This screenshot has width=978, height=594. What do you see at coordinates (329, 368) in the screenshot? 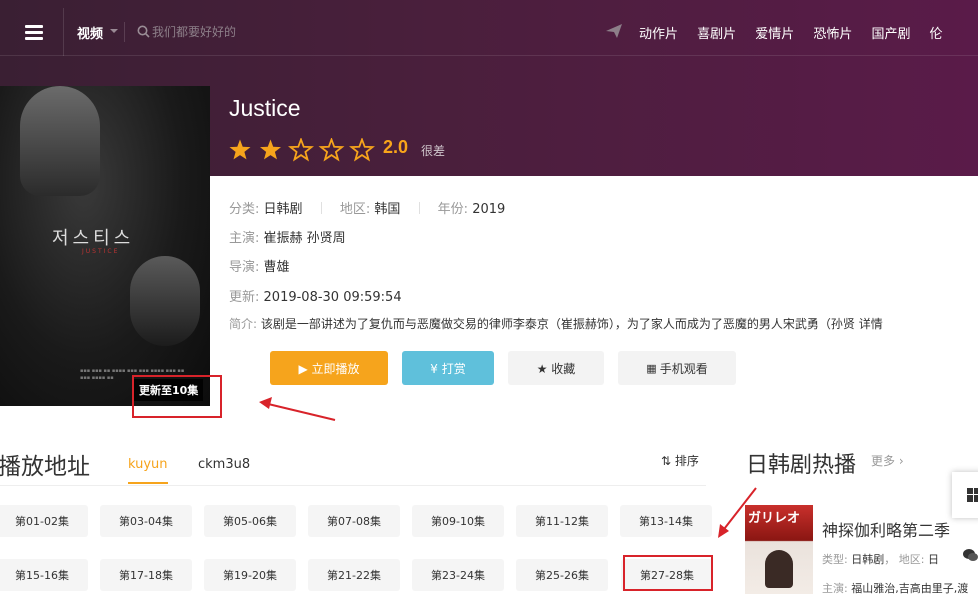
I see `play-button: ▶ 立即播放` at bounding box center [329, 368].